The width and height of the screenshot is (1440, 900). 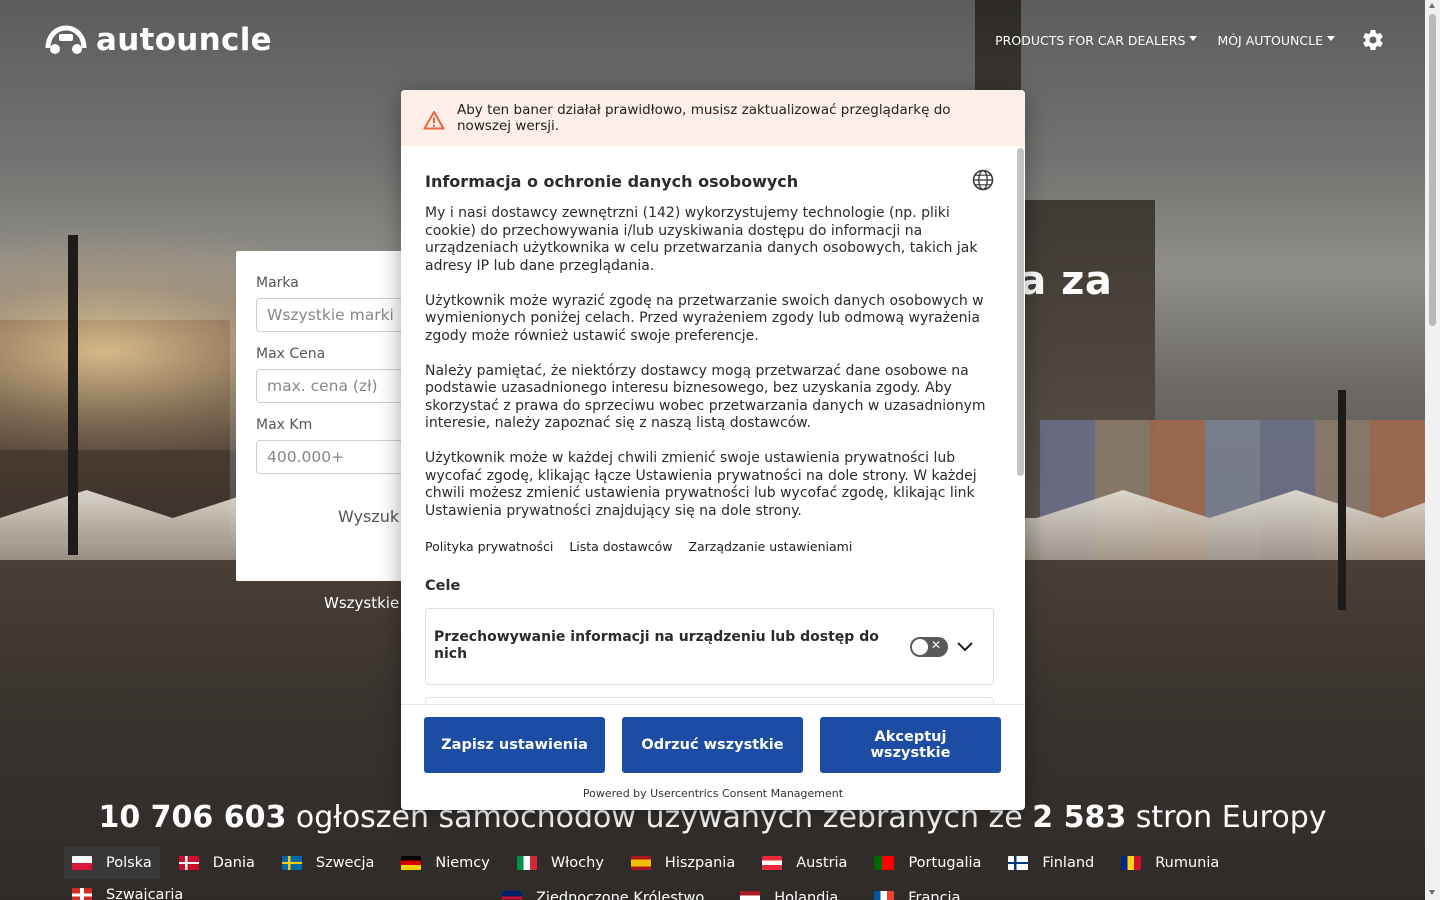 I want to click on country-name: Niemcy, so click(x=462, y=863).